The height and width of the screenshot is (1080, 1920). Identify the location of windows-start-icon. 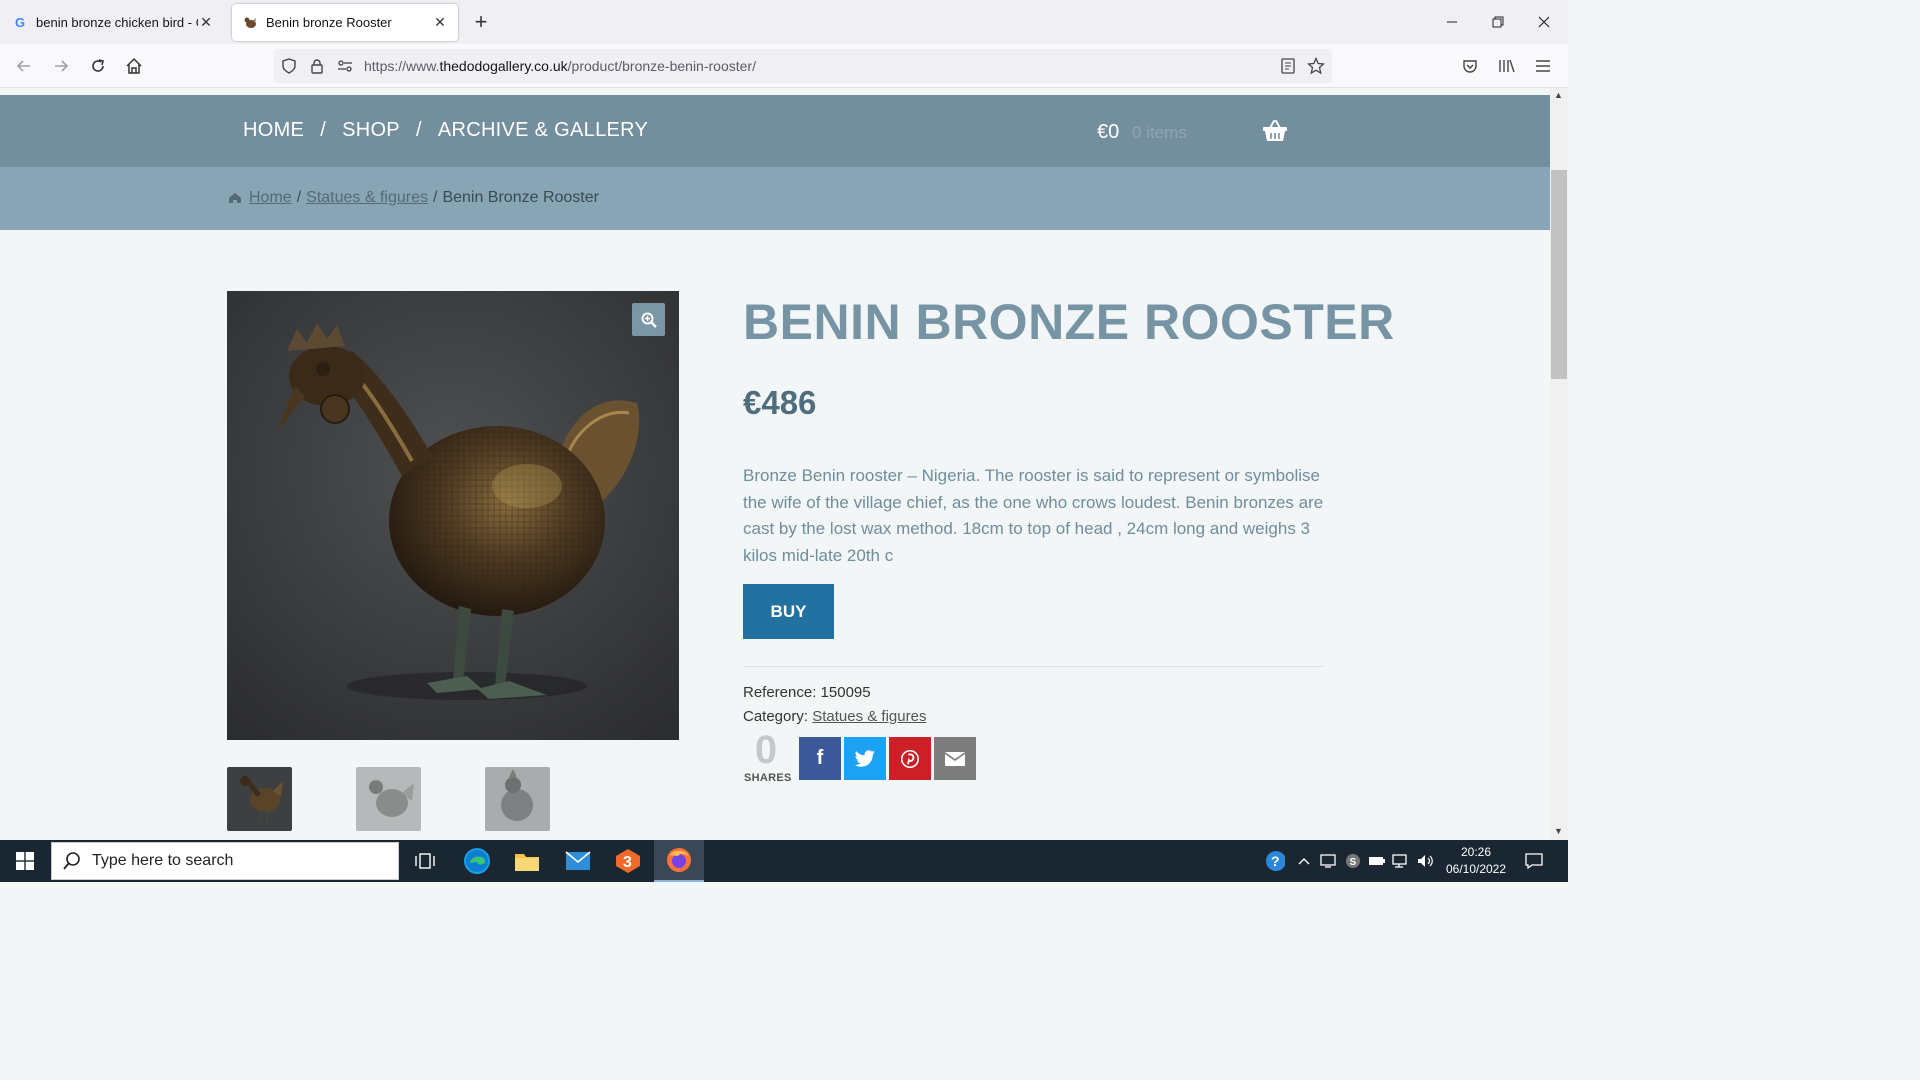
(25, 861).